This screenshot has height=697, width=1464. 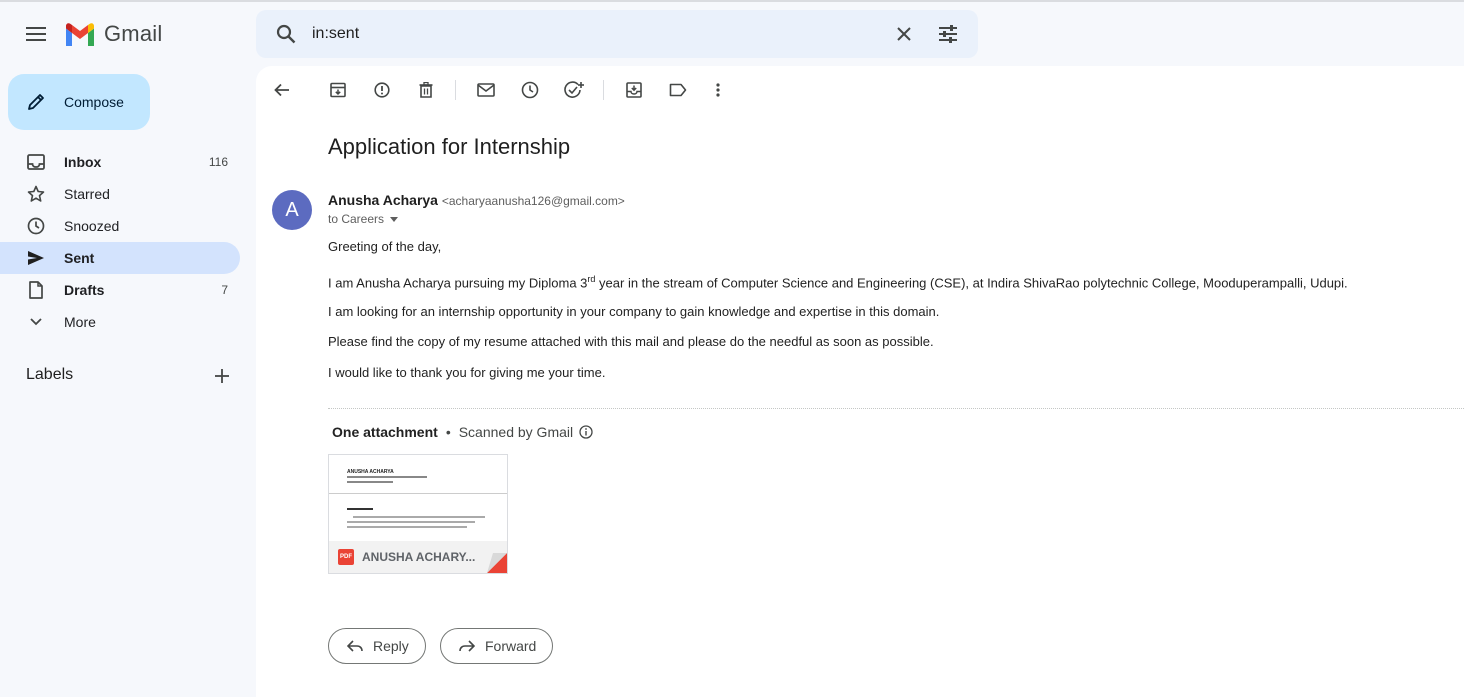 I want to click on info-icon, so click(x=586, y=432).